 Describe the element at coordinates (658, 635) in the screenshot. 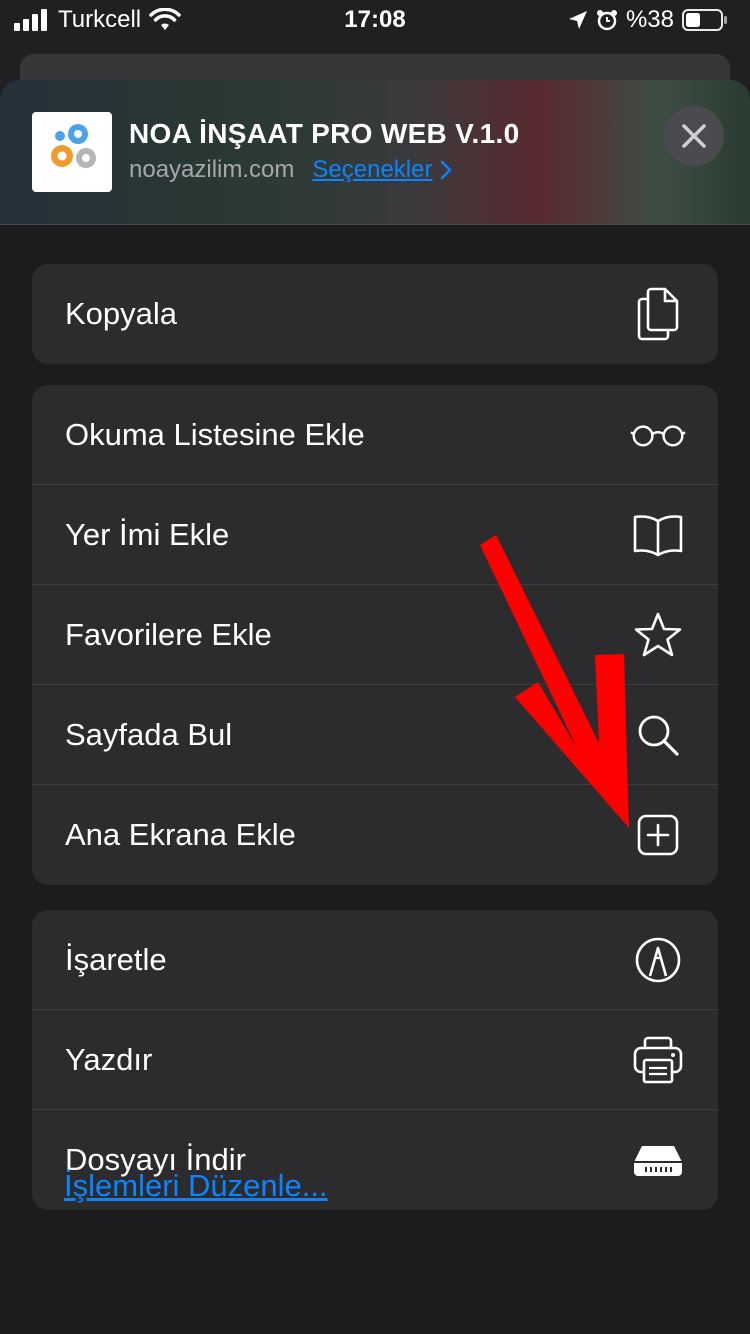

I see `star-icon` at that location.